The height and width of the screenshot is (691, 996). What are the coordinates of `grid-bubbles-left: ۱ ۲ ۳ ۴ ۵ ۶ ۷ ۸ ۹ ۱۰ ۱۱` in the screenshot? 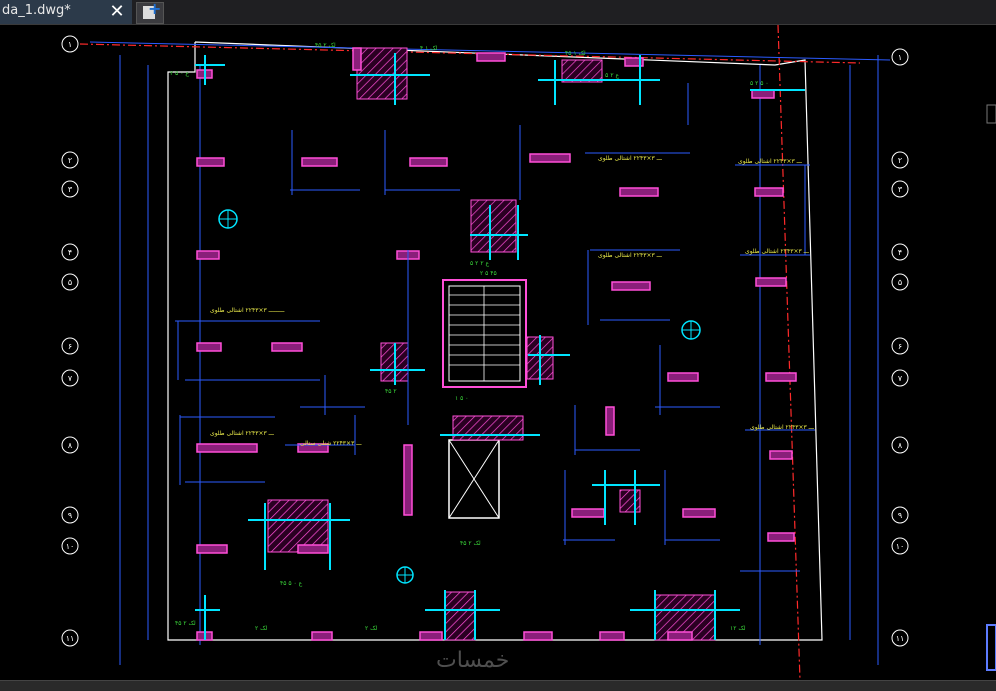 It's located at (70, 341).